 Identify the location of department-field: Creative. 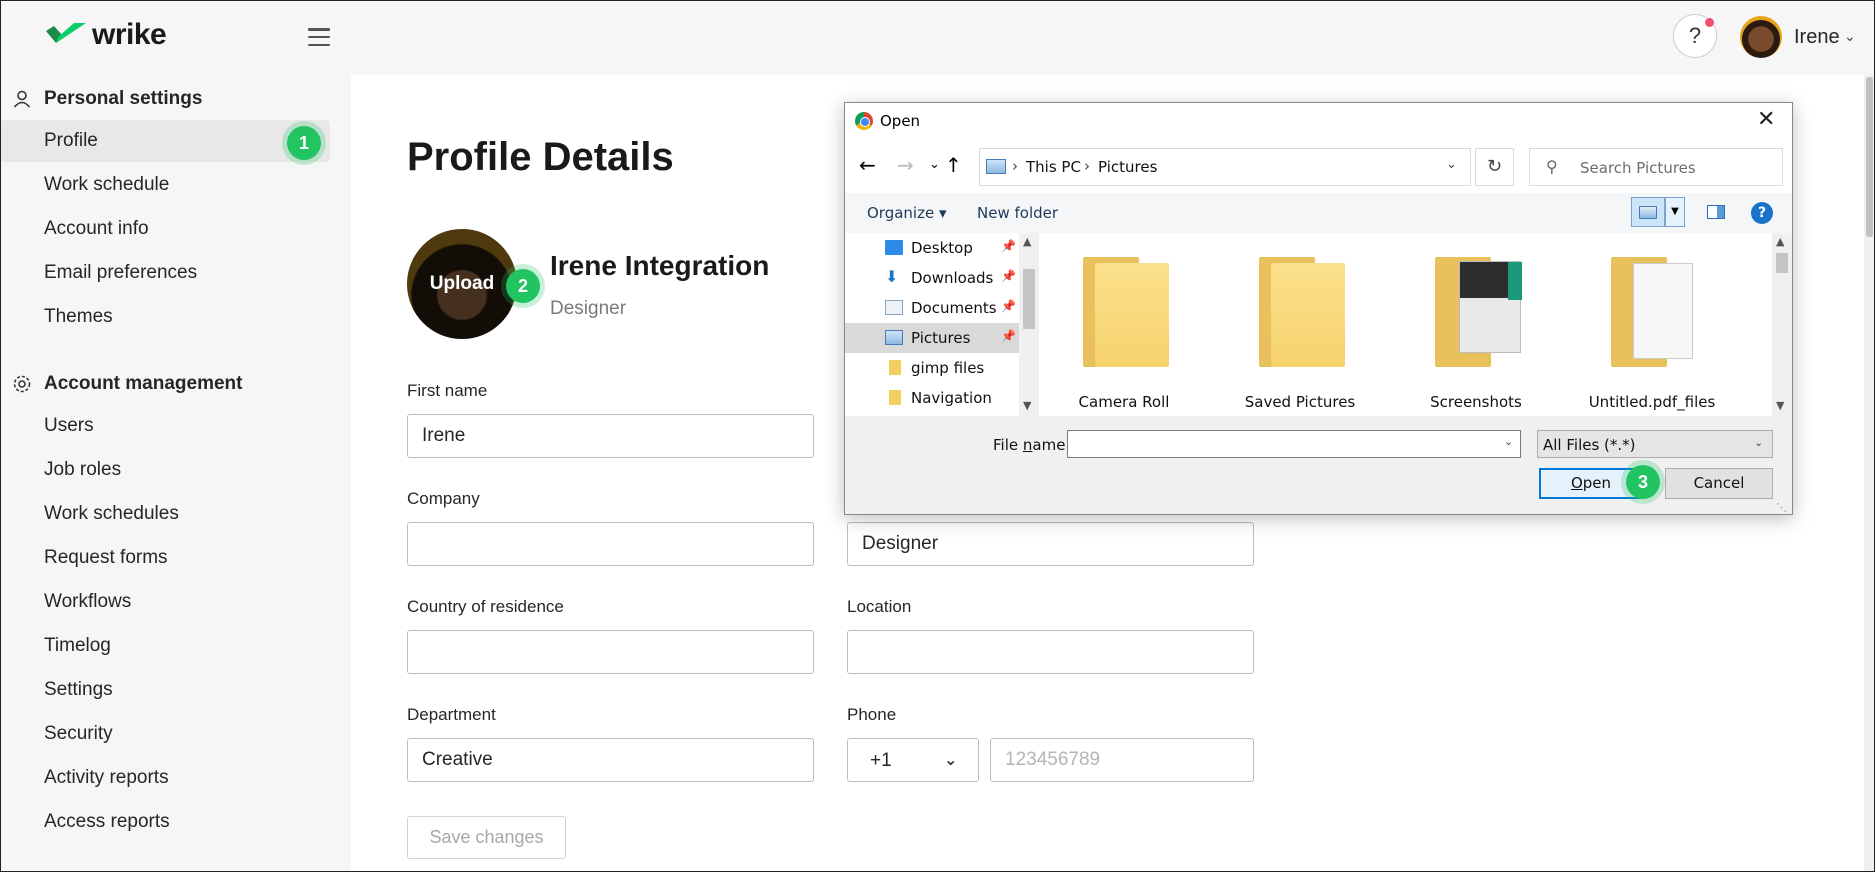
(610, 760).